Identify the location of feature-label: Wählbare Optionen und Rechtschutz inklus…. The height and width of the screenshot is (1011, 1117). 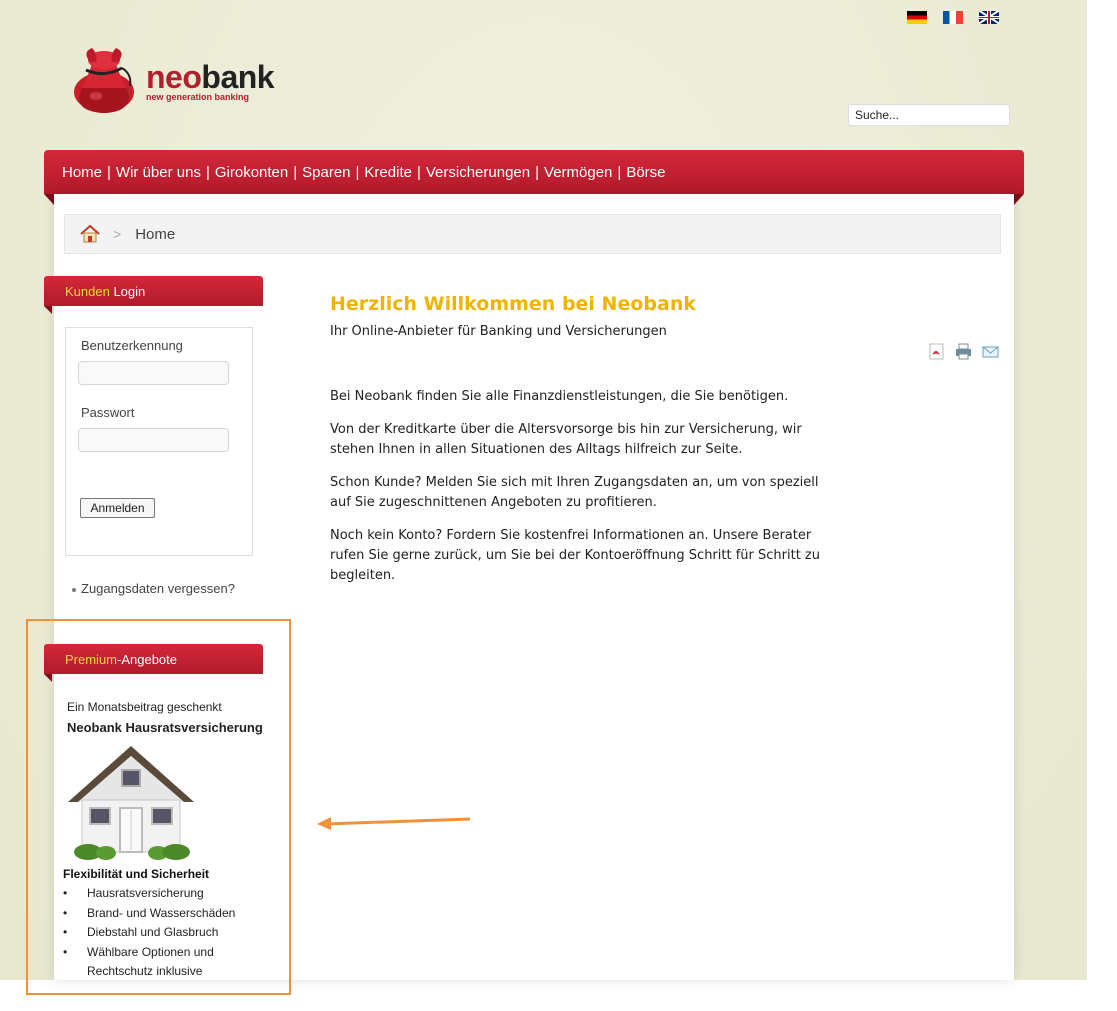
(150, 961).